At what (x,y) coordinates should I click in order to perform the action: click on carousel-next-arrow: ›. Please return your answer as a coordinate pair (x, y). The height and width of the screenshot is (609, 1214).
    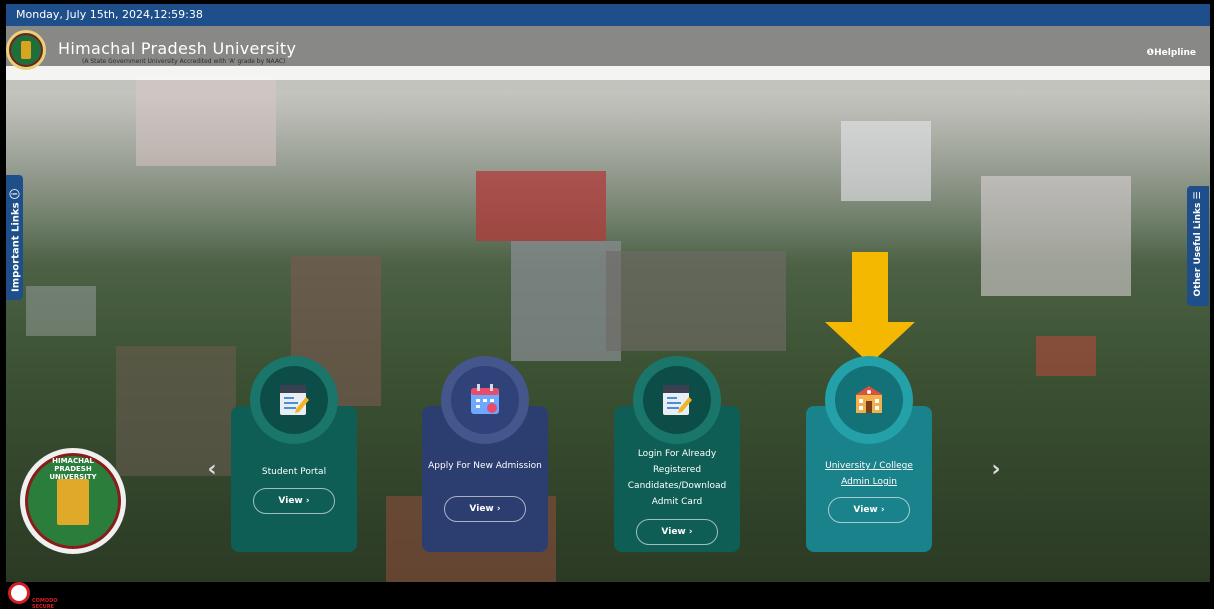
    Looking at the image, I should click on (996, 470).